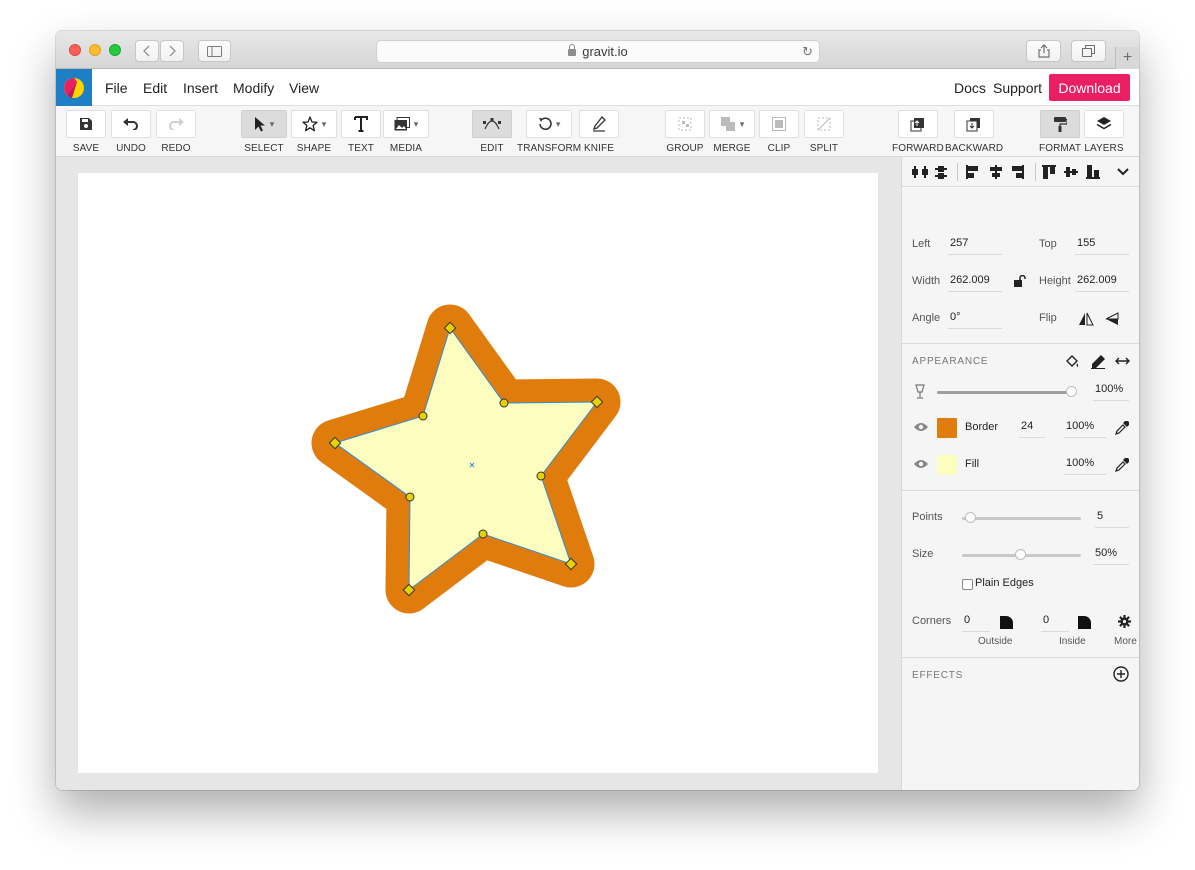 The height and width of the screenshot is (870, 1195). Describe the element at coordinates (147, 51) in the screenshot. I see `back-button` at that location.